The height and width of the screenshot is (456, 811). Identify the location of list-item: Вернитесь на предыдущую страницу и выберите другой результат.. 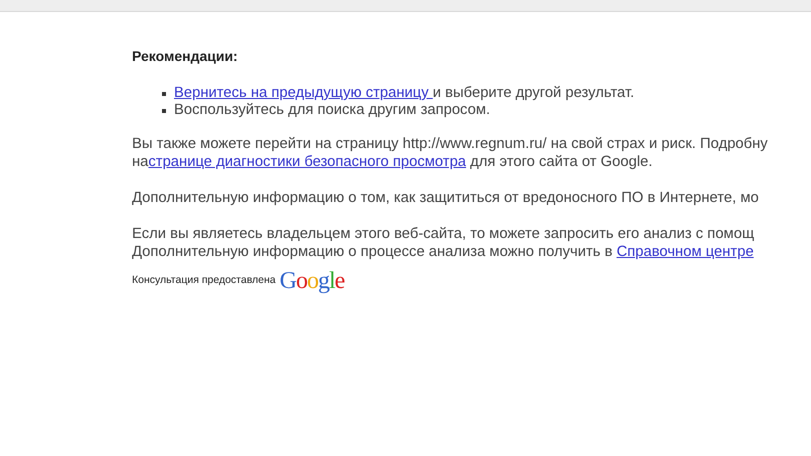
(492, 93).